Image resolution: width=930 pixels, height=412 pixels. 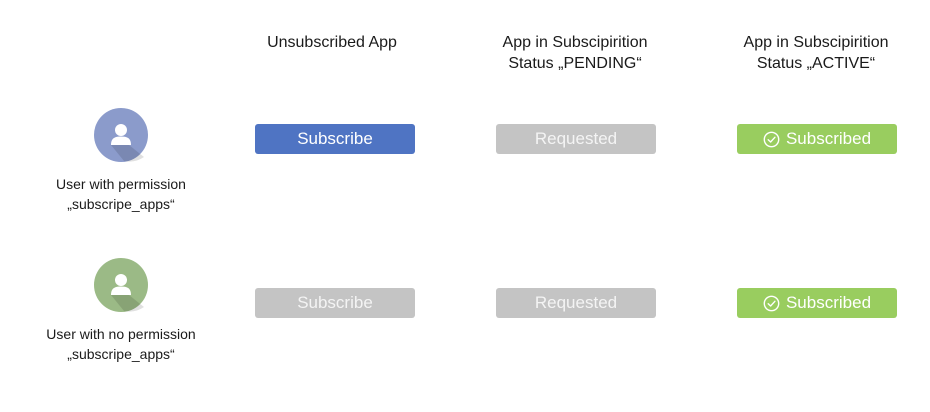 What do you see at coordinates (575, 53) in the screenshot?
I see `column-header-pending: App in Subscipirition Status „PENDING“` at bounding box center [575, 53].